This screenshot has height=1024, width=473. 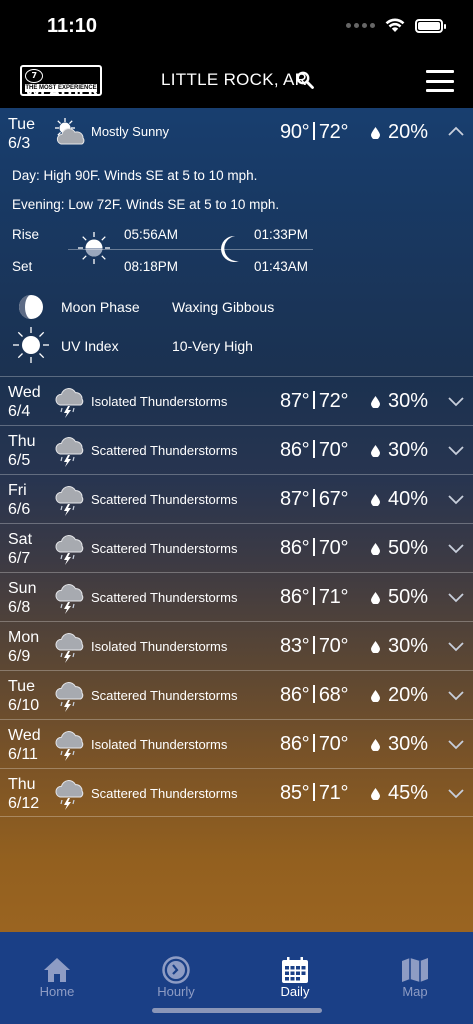 What do you see at coordinates (19, 500) in the screenshot?
I see `day-label: Fri 6/6` at bounding box center [19, 500].